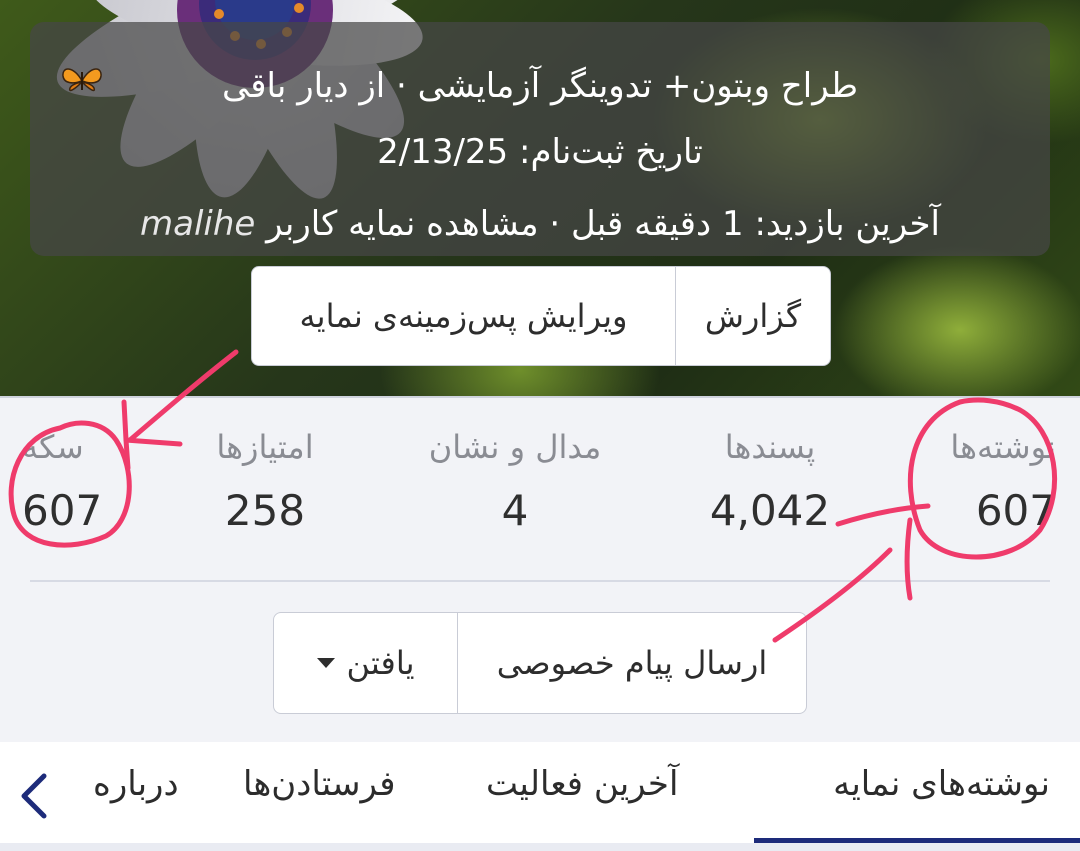 This screenshot has width=1080, height=851. I want to click on stat-value: 4, so click(515, 510).